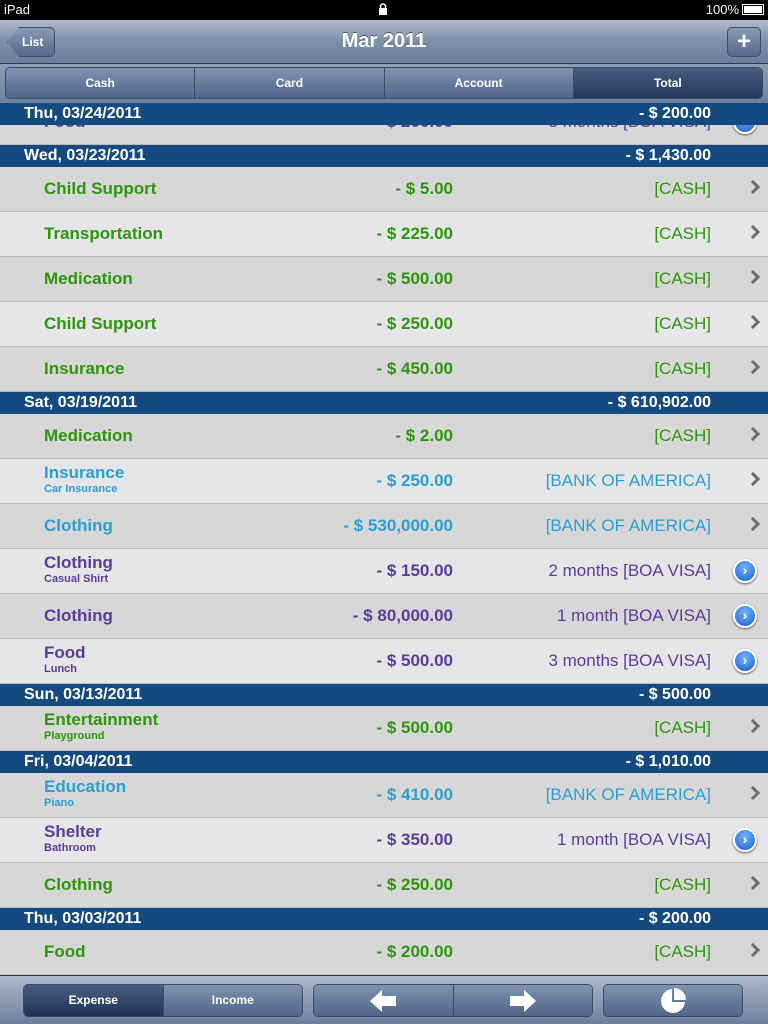  I want to click on transaction-row: Transportation - $ 225.00 [CASH], so click(384, 234).